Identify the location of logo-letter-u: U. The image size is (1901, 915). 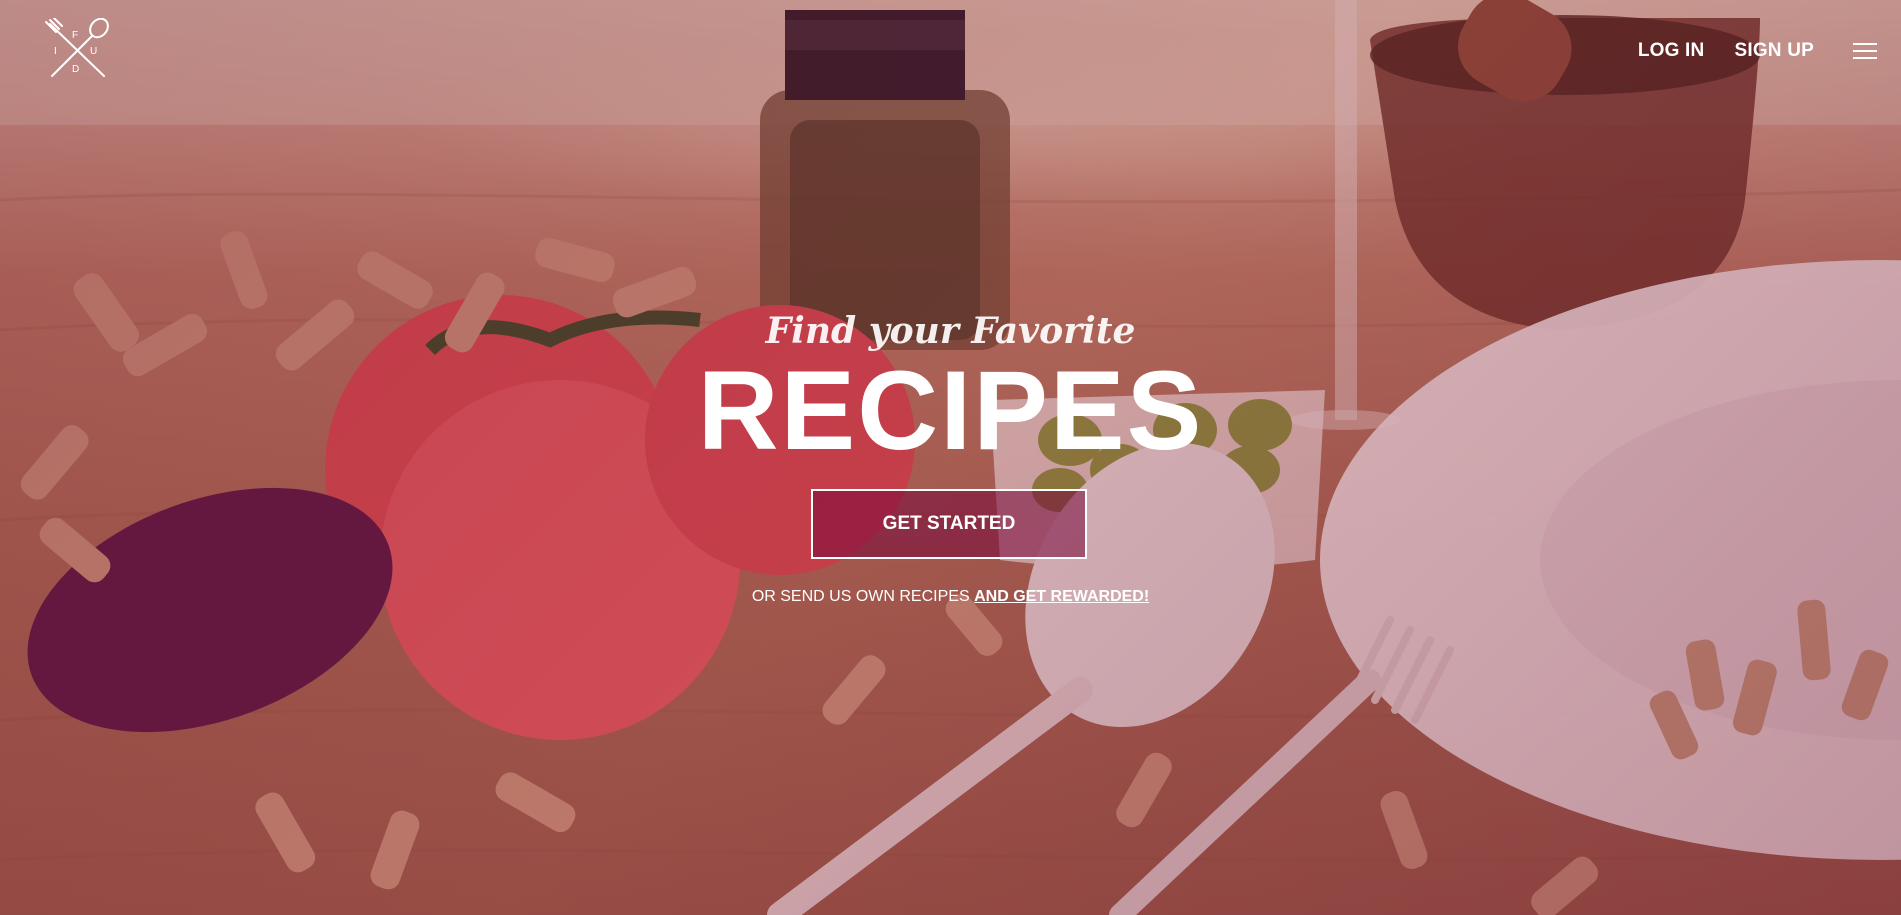
(94, 51).